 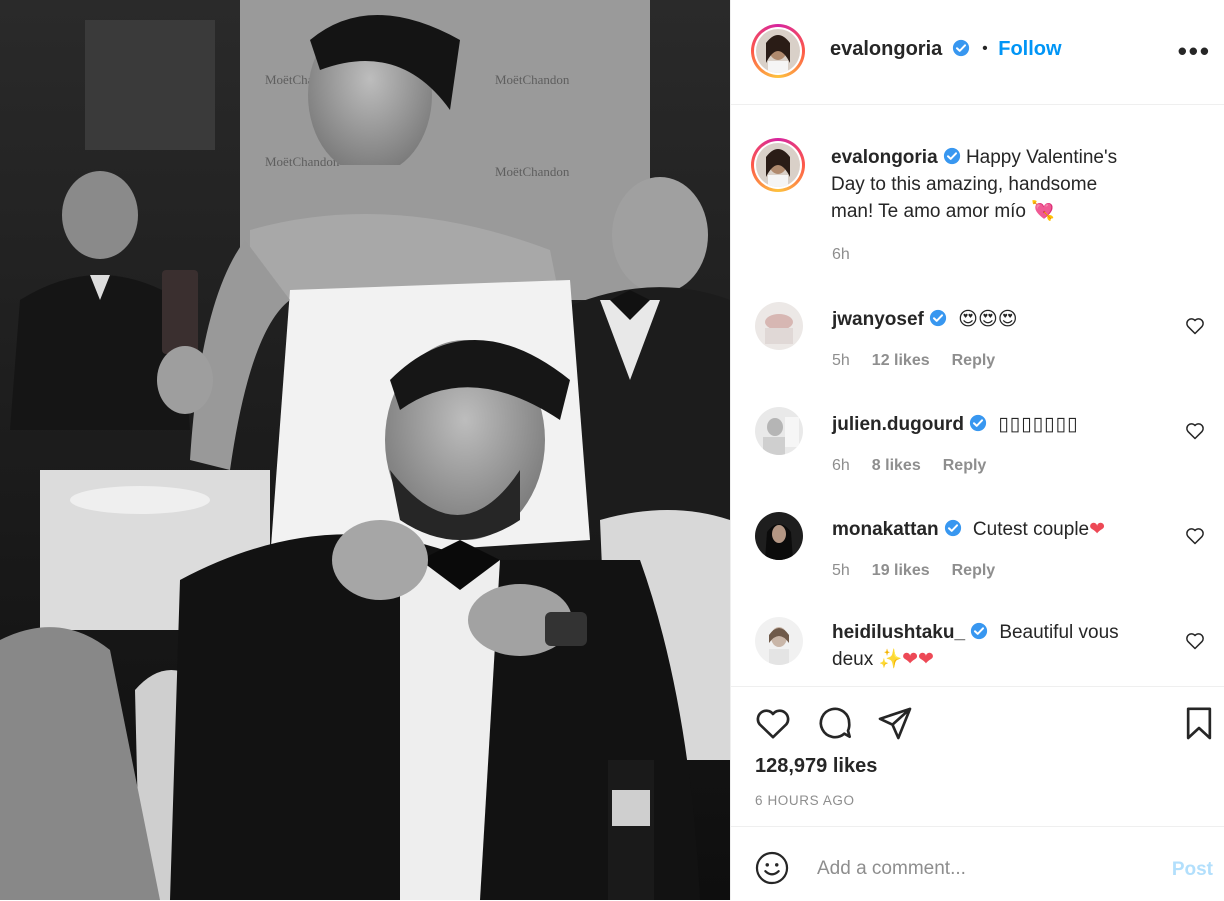 I want to click on paper-plane-icon, so click(x=895, y=723).